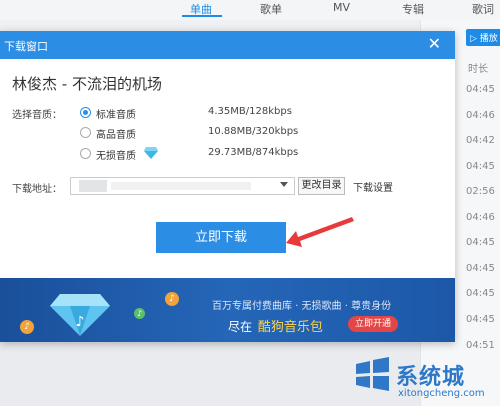 The width and height of the screenshot is (500, 406). What do you see at coordinates (87, 84) in the screenshot?
I see `song-title: 林俊杰 - 不流泪的机场` at bounding box center [87, 84].